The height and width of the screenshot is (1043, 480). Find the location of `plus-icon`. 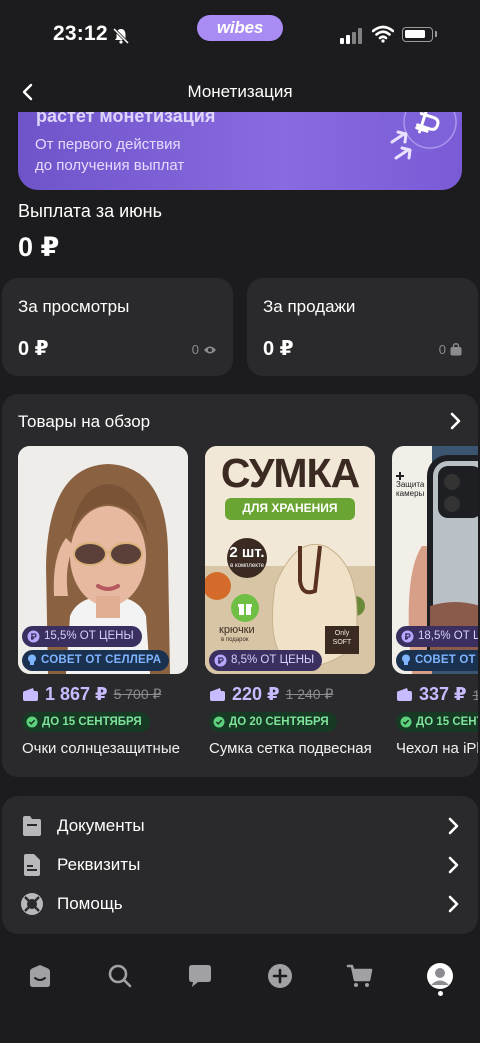

plus-icon is located at coordinates (400, 476).